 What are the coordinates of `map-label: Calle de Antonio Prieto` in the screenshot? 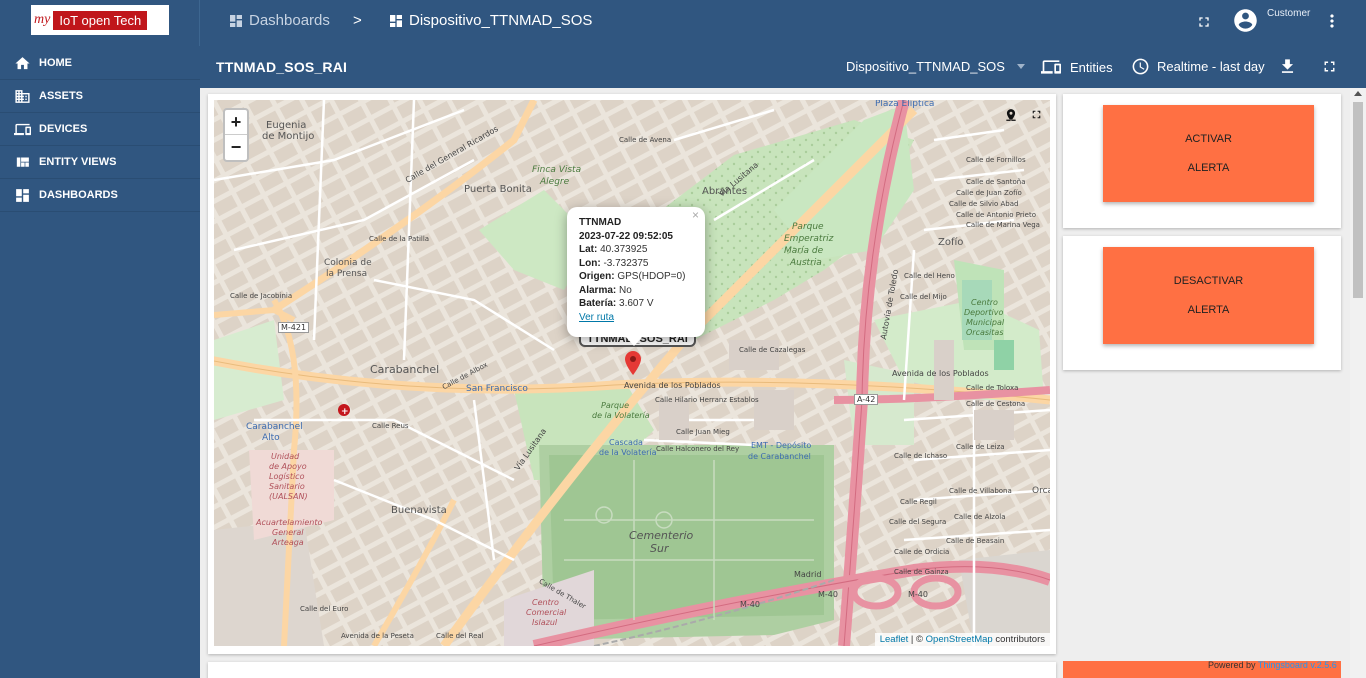 It's located at (996, 215).